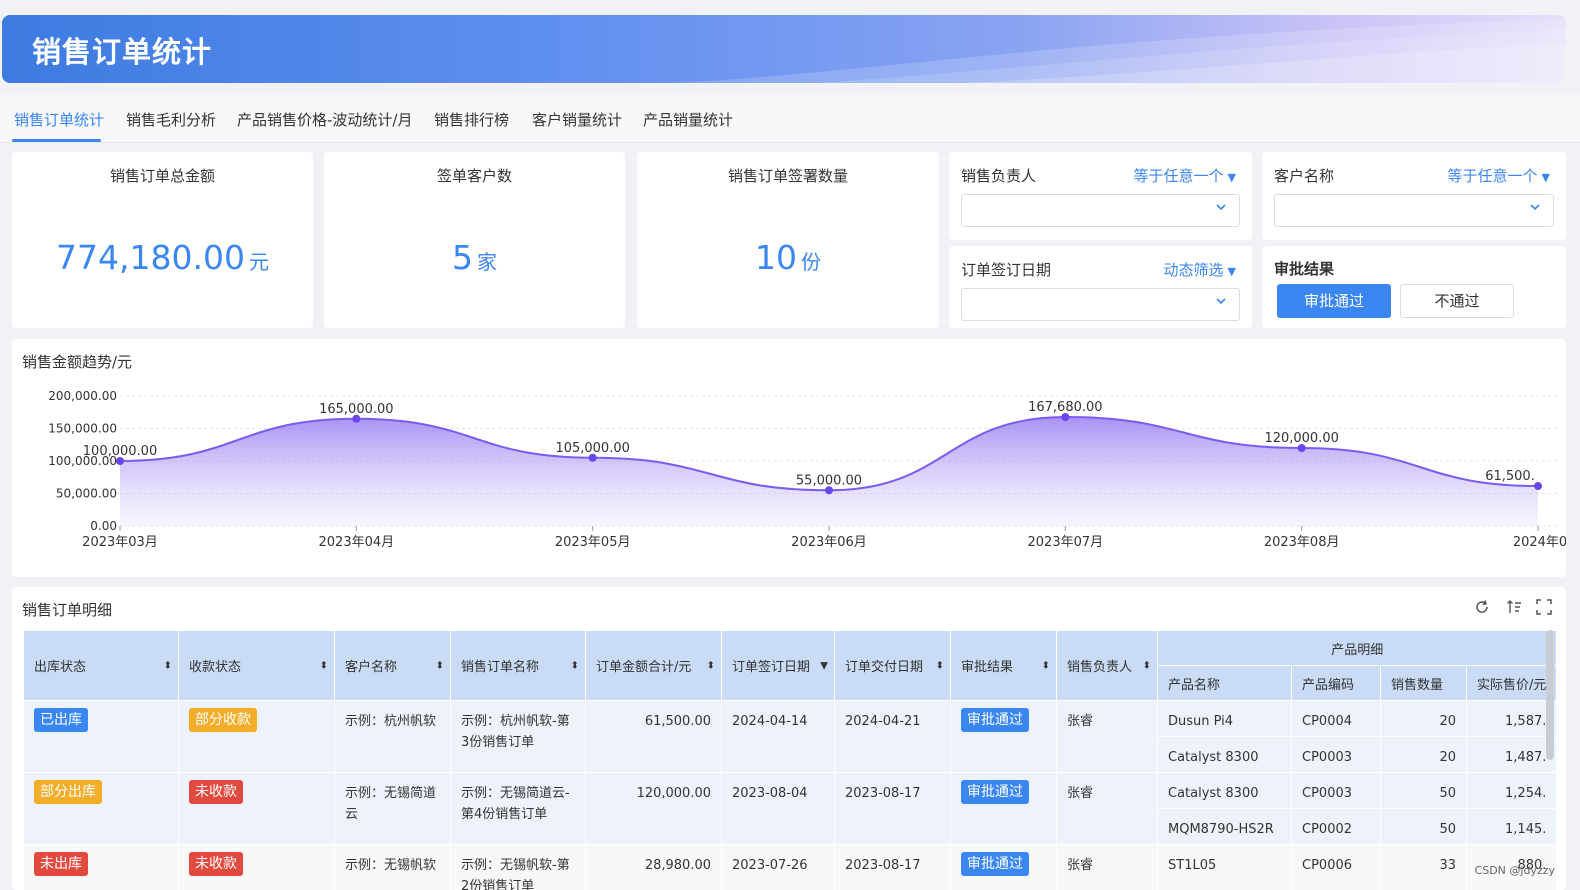 This screenshot has height=890, width=1580. I want to click on col-header-pay-status: 收款状态 ⬍, so click(256, 665).